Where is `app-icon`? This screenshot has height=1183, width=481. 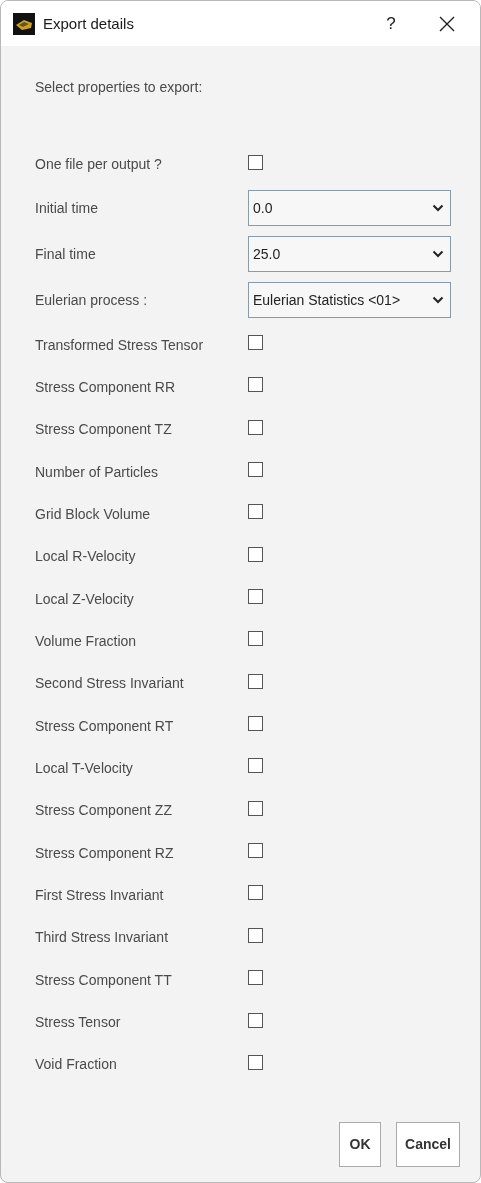 app-icon is located at coordinates (24, 23).